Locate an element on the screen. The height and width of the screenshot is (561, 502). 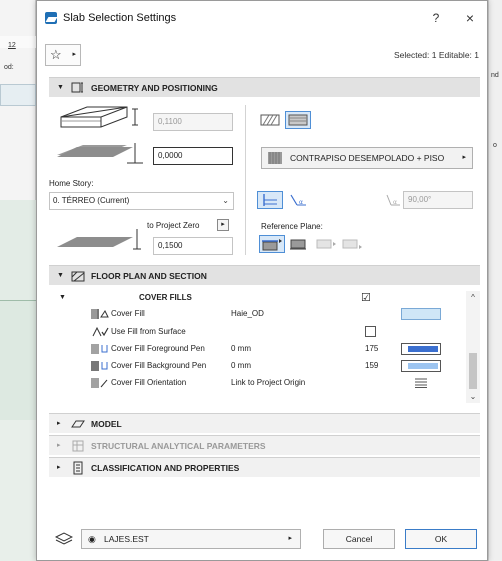
vertical-edge-icon is located at coordinates (270, 200).